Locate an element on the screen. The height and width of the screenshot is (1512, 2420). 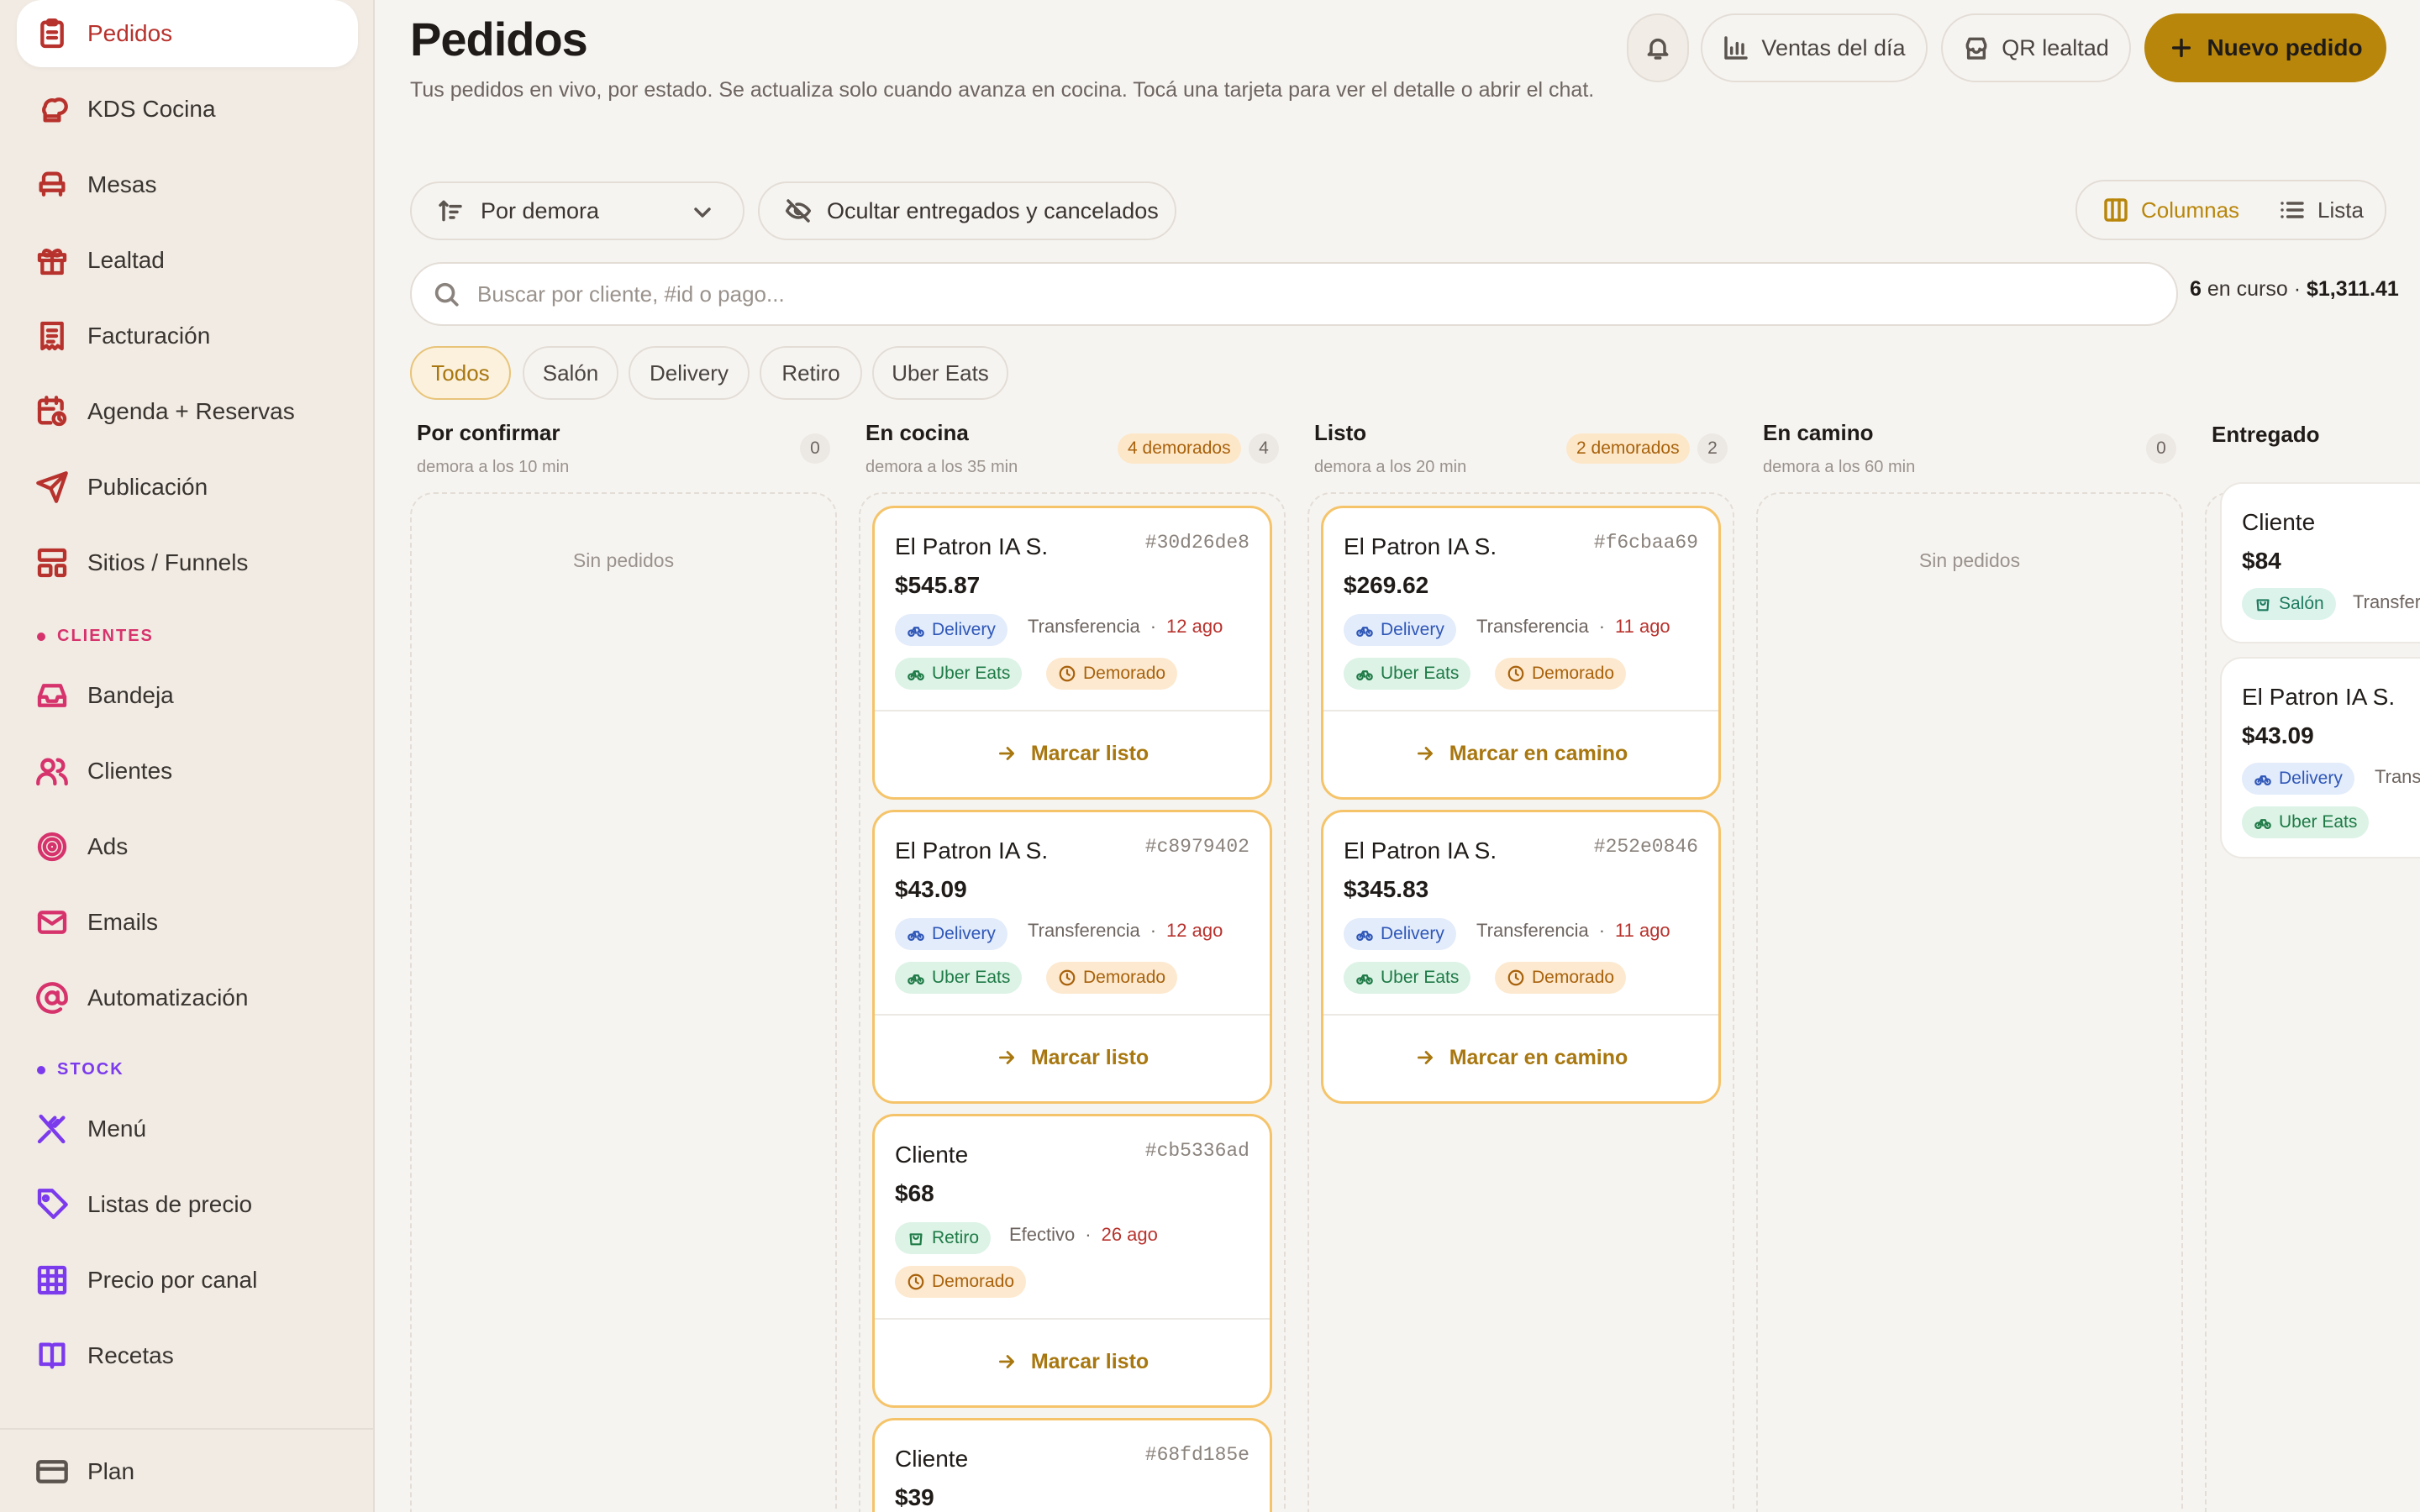
payment-info: Transferencia · 11 ago is located at coordinates (1573, 626).